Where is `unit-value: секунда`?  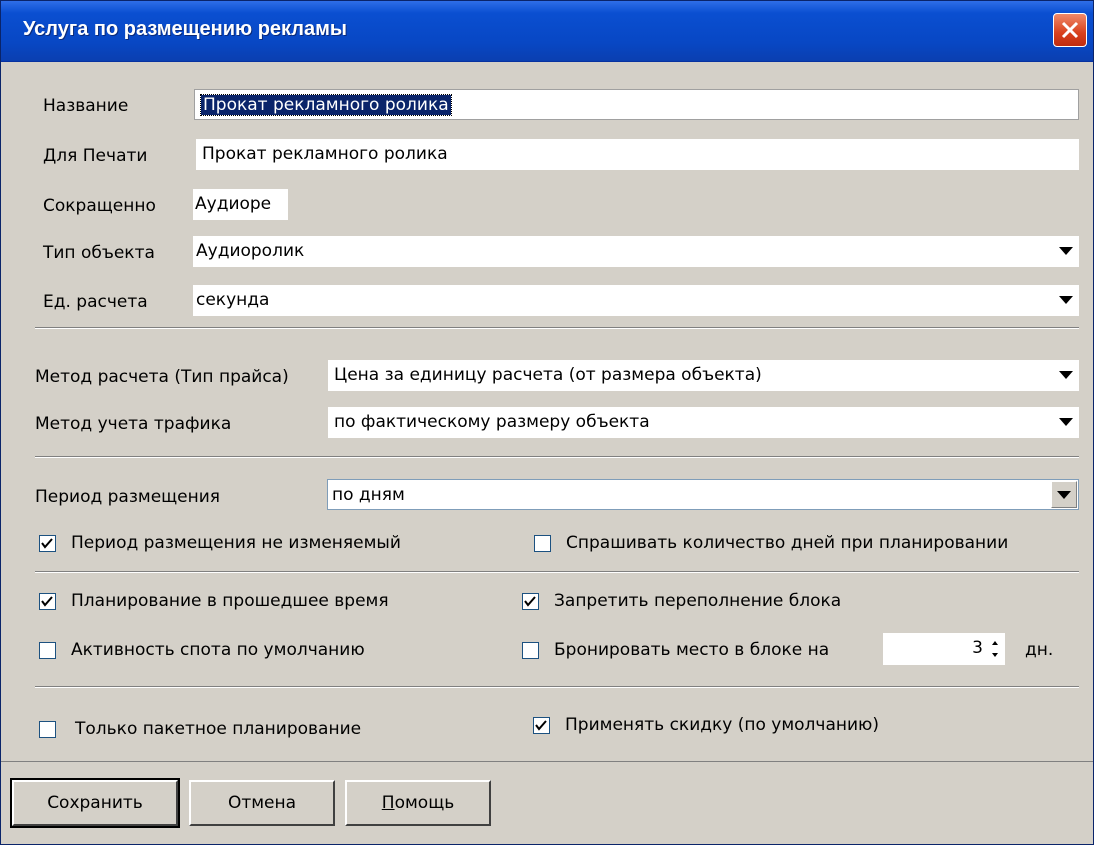
unit-value: секунда is located at coordinates (233, 300).